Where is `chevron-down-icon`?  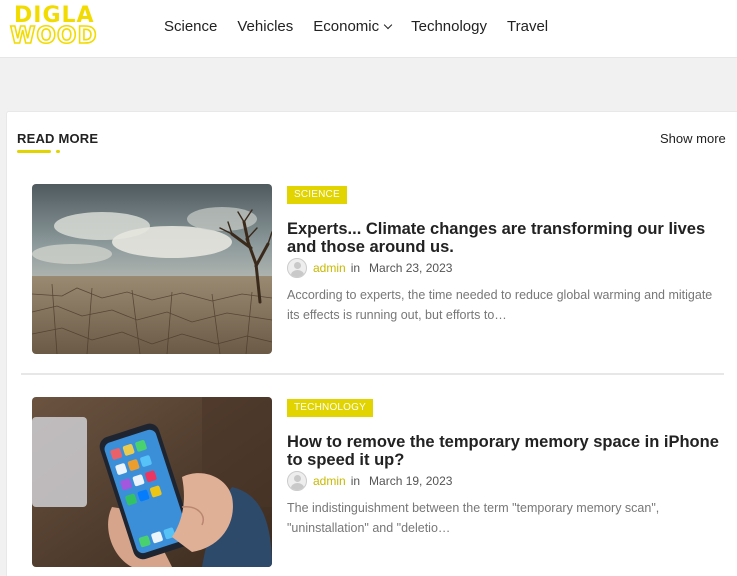
chevron-down-icon is located at coordinates (388, 24).